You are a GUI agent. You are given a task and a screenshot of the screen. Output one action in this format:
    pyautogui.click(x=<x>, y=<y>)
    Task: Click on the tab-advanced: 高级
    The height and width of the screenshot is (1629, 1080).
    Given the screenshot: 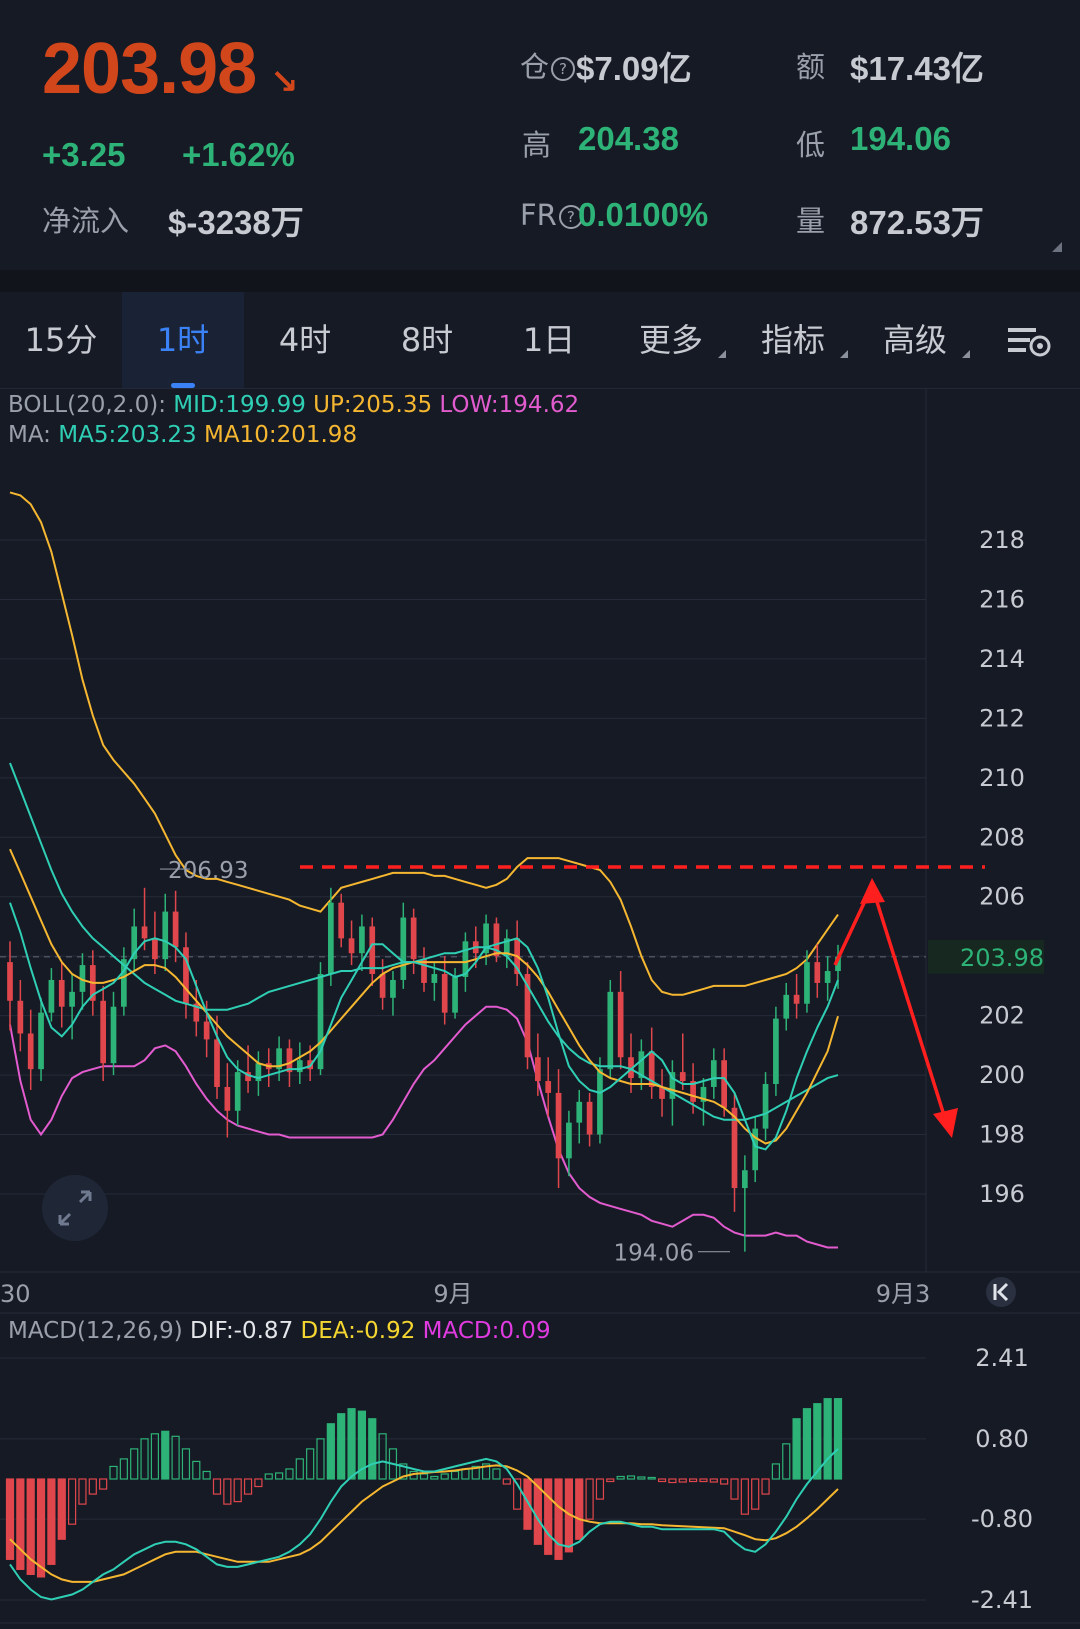 What is the action you would take?
    pyautogui.click(x=915, y=340)
    